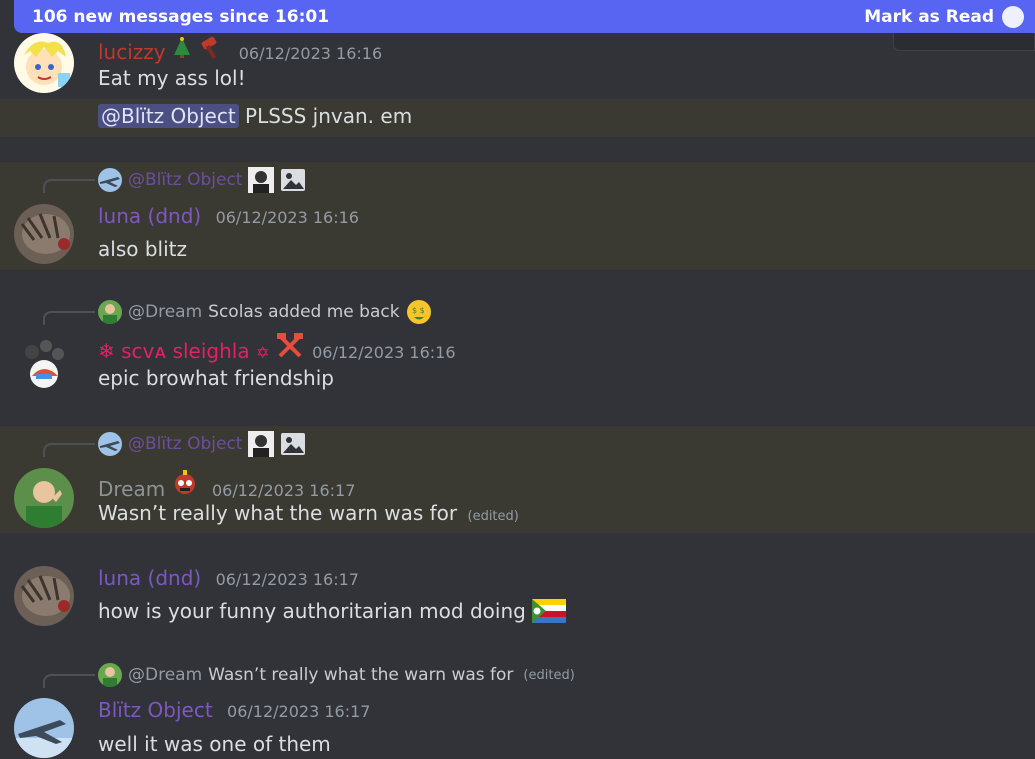  I want to click on christmas-tree-icon, so click(181, 47).